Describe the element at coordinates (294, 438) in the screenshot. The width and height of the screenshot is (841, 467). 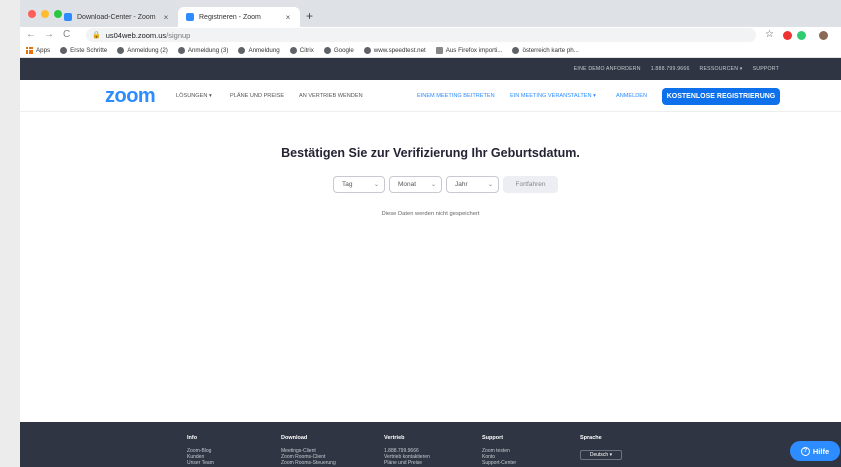
I see `footer-heading: Download` at that location.